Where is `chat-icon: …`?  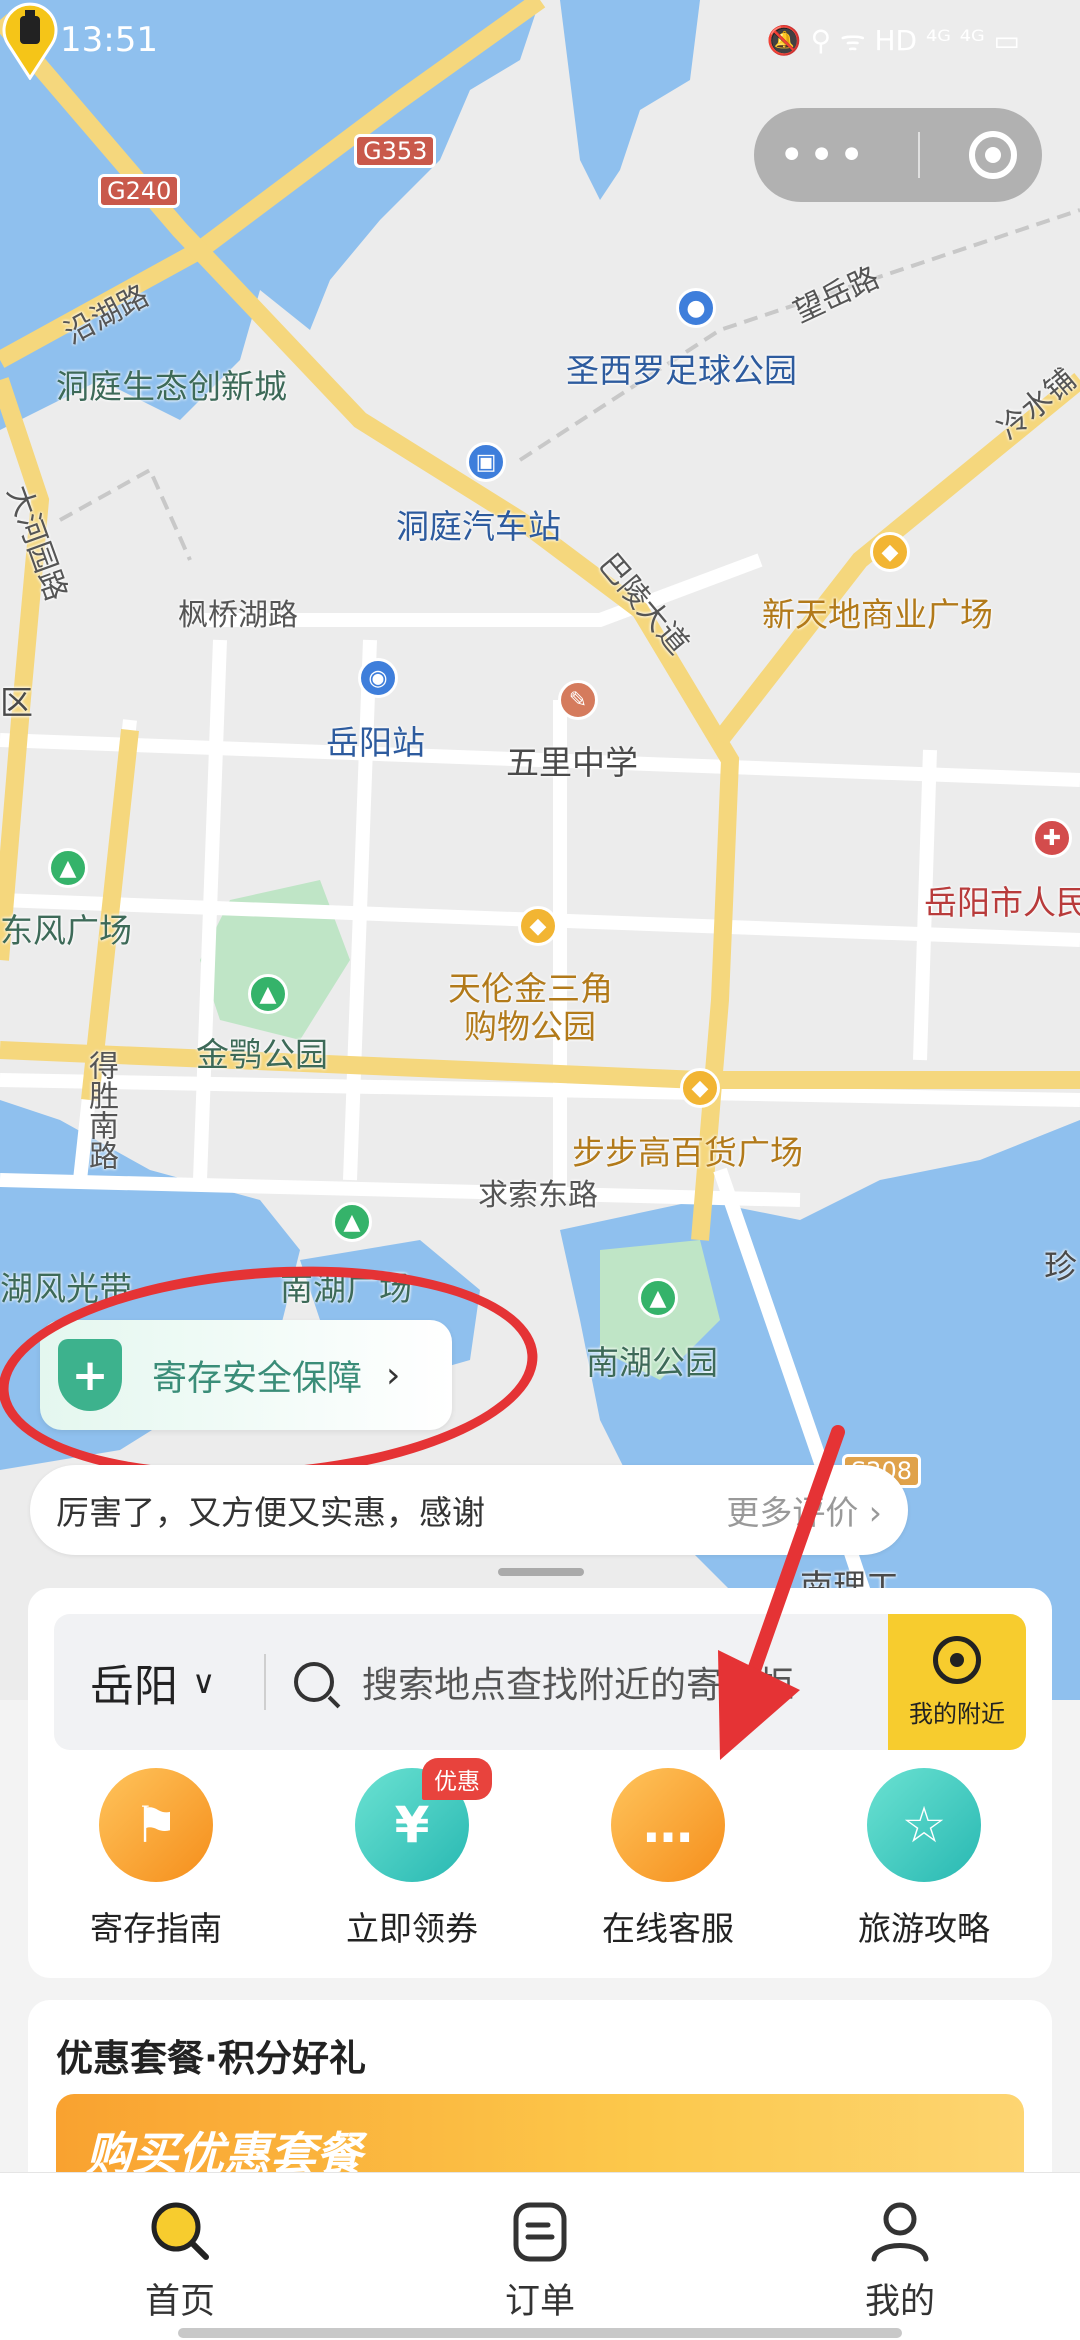
chat-icon: … is located at coordinates (668, 1825).